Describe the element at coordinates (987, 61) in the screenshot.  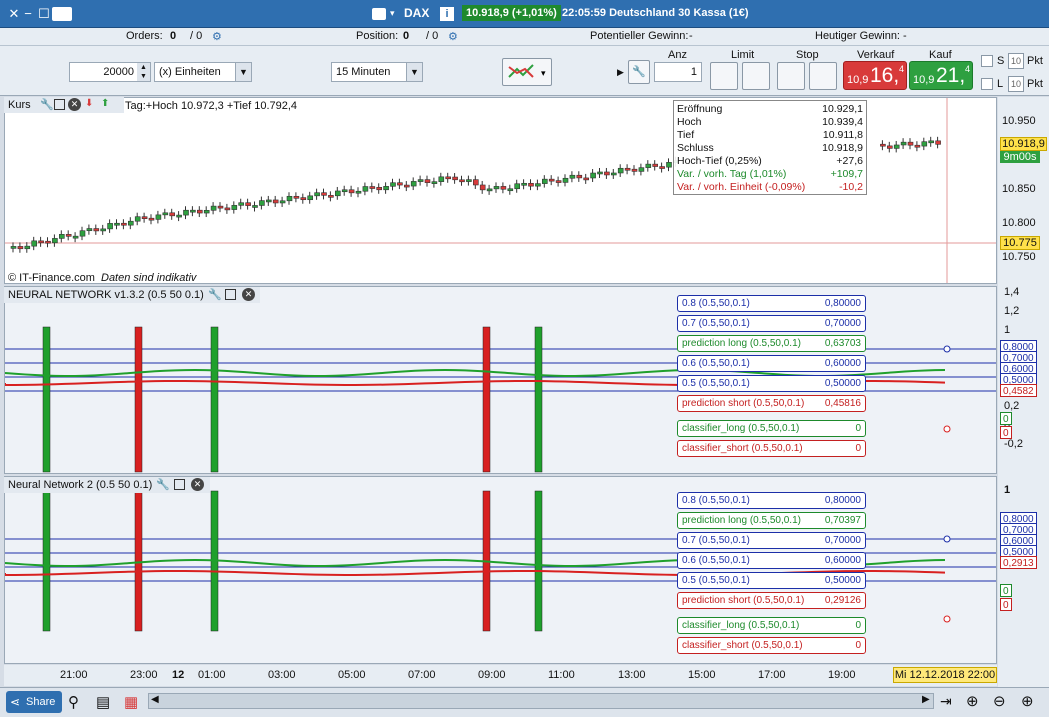
I see `stop-checkbox` at that location.